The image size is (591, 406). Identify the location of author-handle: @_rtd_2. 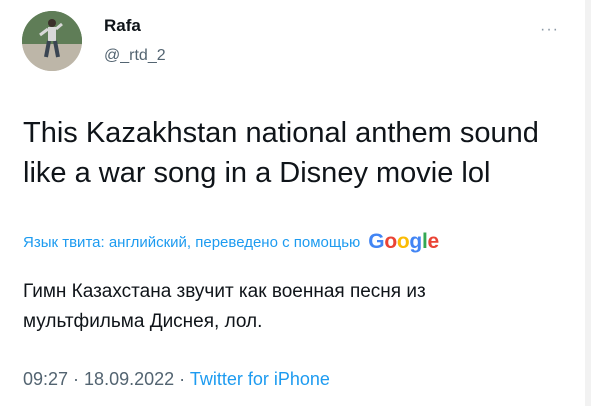
(135, 56).